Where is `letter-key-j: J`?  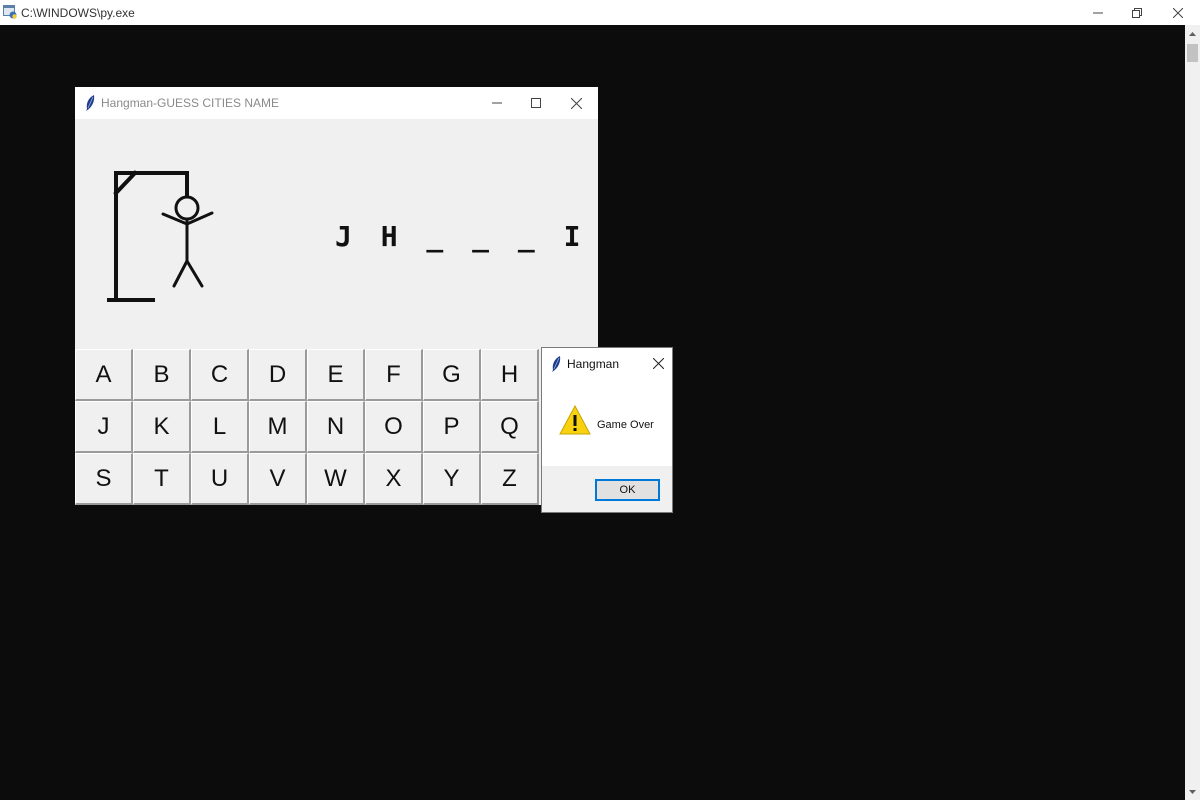
letter-key-j: J is located at coordinates (104, 427).